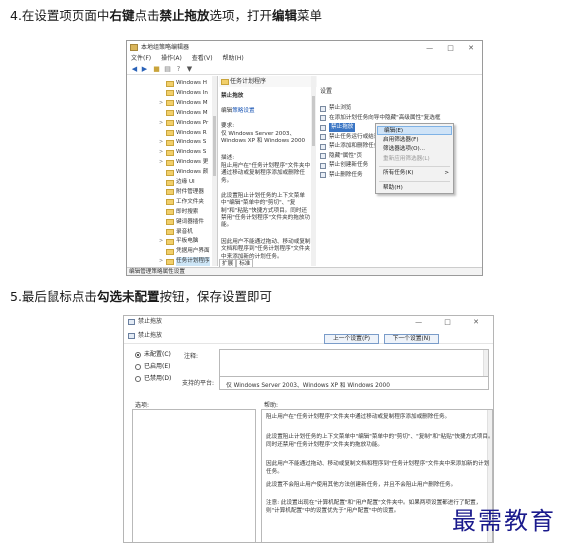 This screenshot has height=543, width=577. I want to click on edit-policy-link: 策略设置, so click(243, 111).